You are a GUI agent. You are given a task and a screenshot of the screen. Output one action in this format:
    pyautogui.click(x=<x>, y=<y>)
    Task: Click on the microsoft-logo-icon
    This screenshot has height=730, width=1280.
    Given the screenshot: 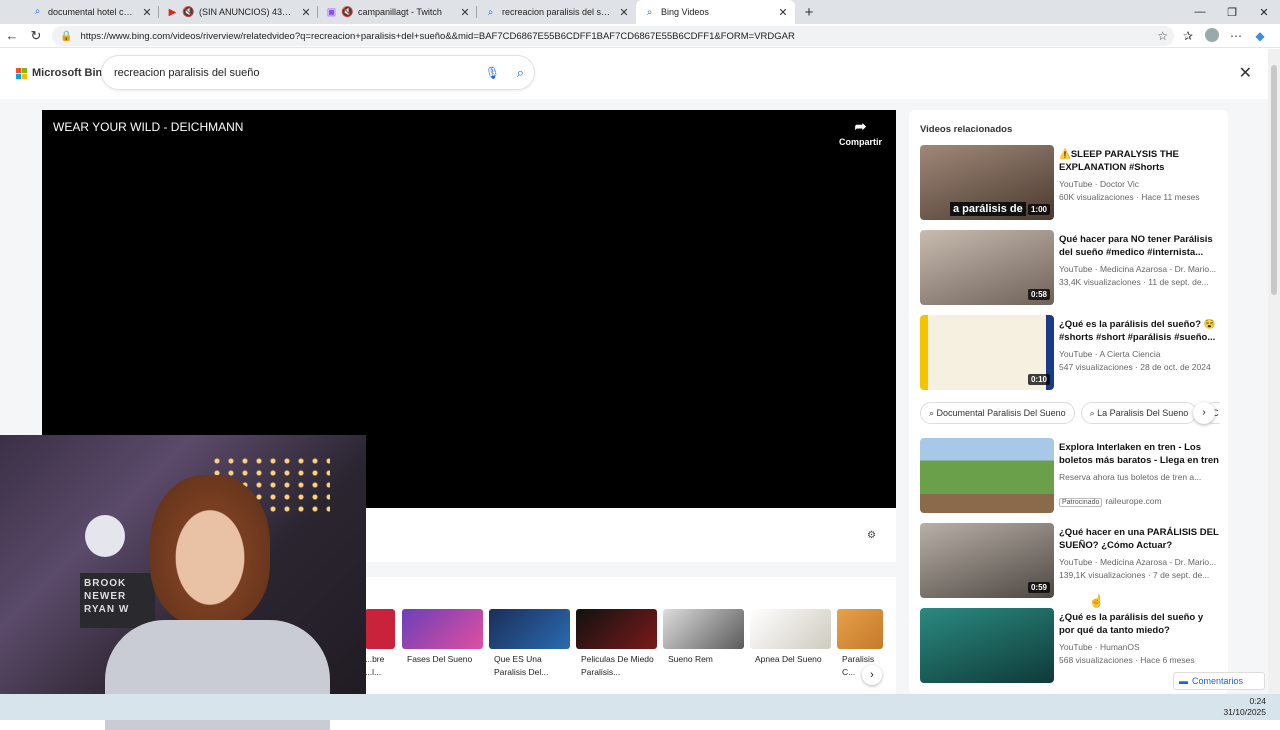 What is the action you would take?
    pyautogui.click(x=21, y=73)
    